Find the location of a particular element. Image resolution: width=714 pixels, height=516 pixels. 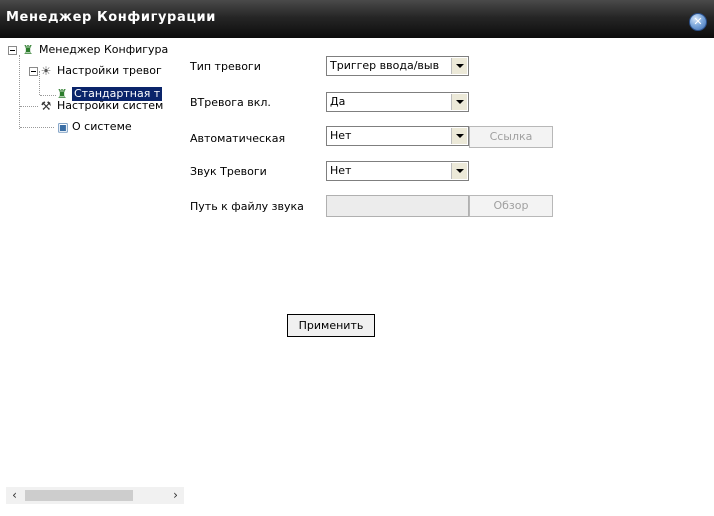

sound-path-input is located at coordinates (397, 206).